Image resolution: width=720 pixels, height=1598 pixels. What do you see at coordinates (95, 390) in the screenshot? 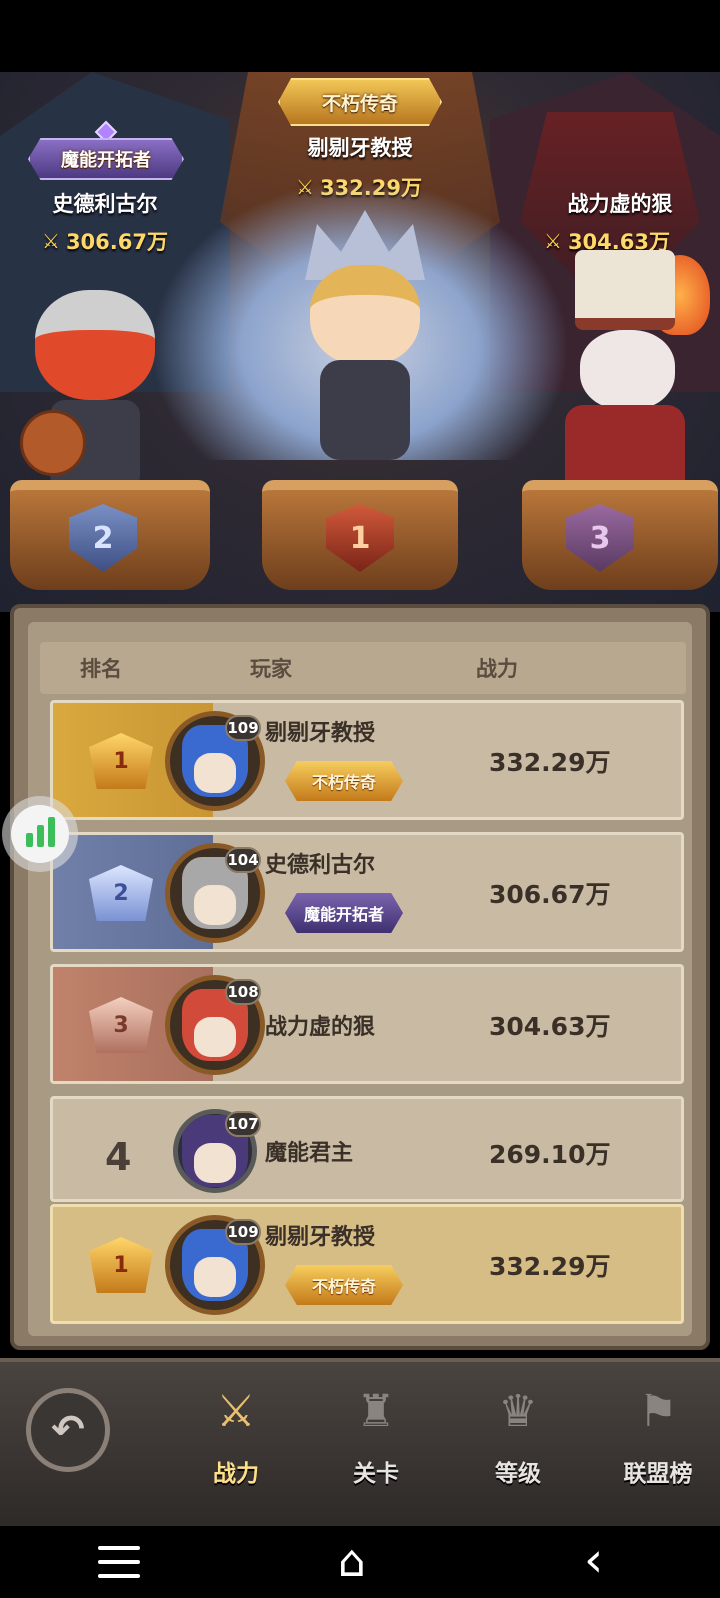
I see `second-place-character` at bounding box center [95, 390].